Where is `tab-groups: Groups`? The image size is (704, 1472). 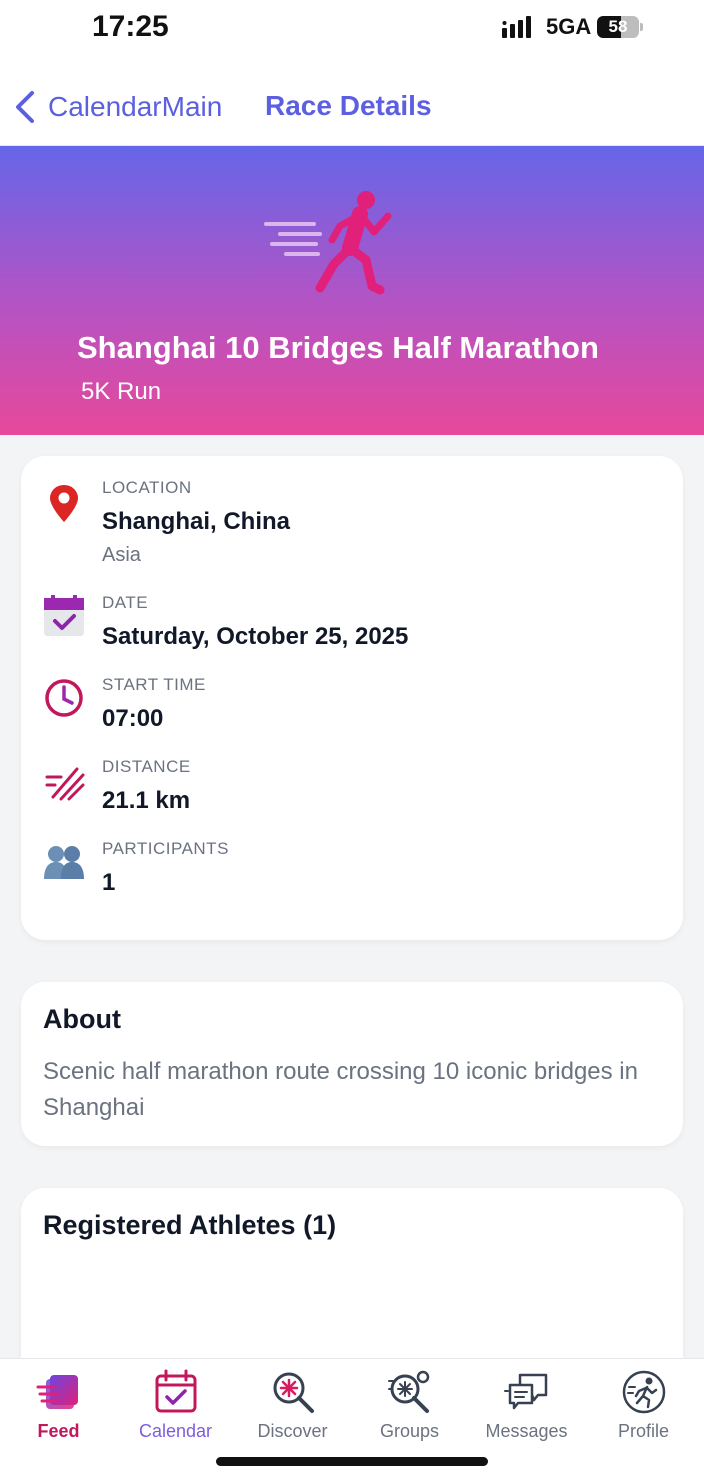
tab-groups: Groups is located at coordinates (409, 1407).